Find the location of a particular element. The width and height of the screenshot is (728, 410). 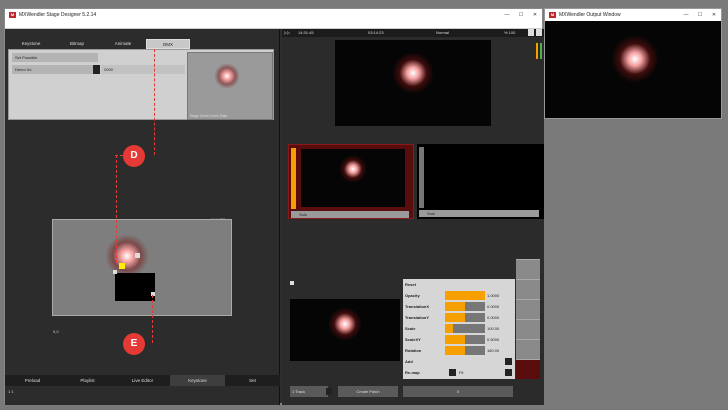

param-translationy-slider is located at coordinates (465, 317).